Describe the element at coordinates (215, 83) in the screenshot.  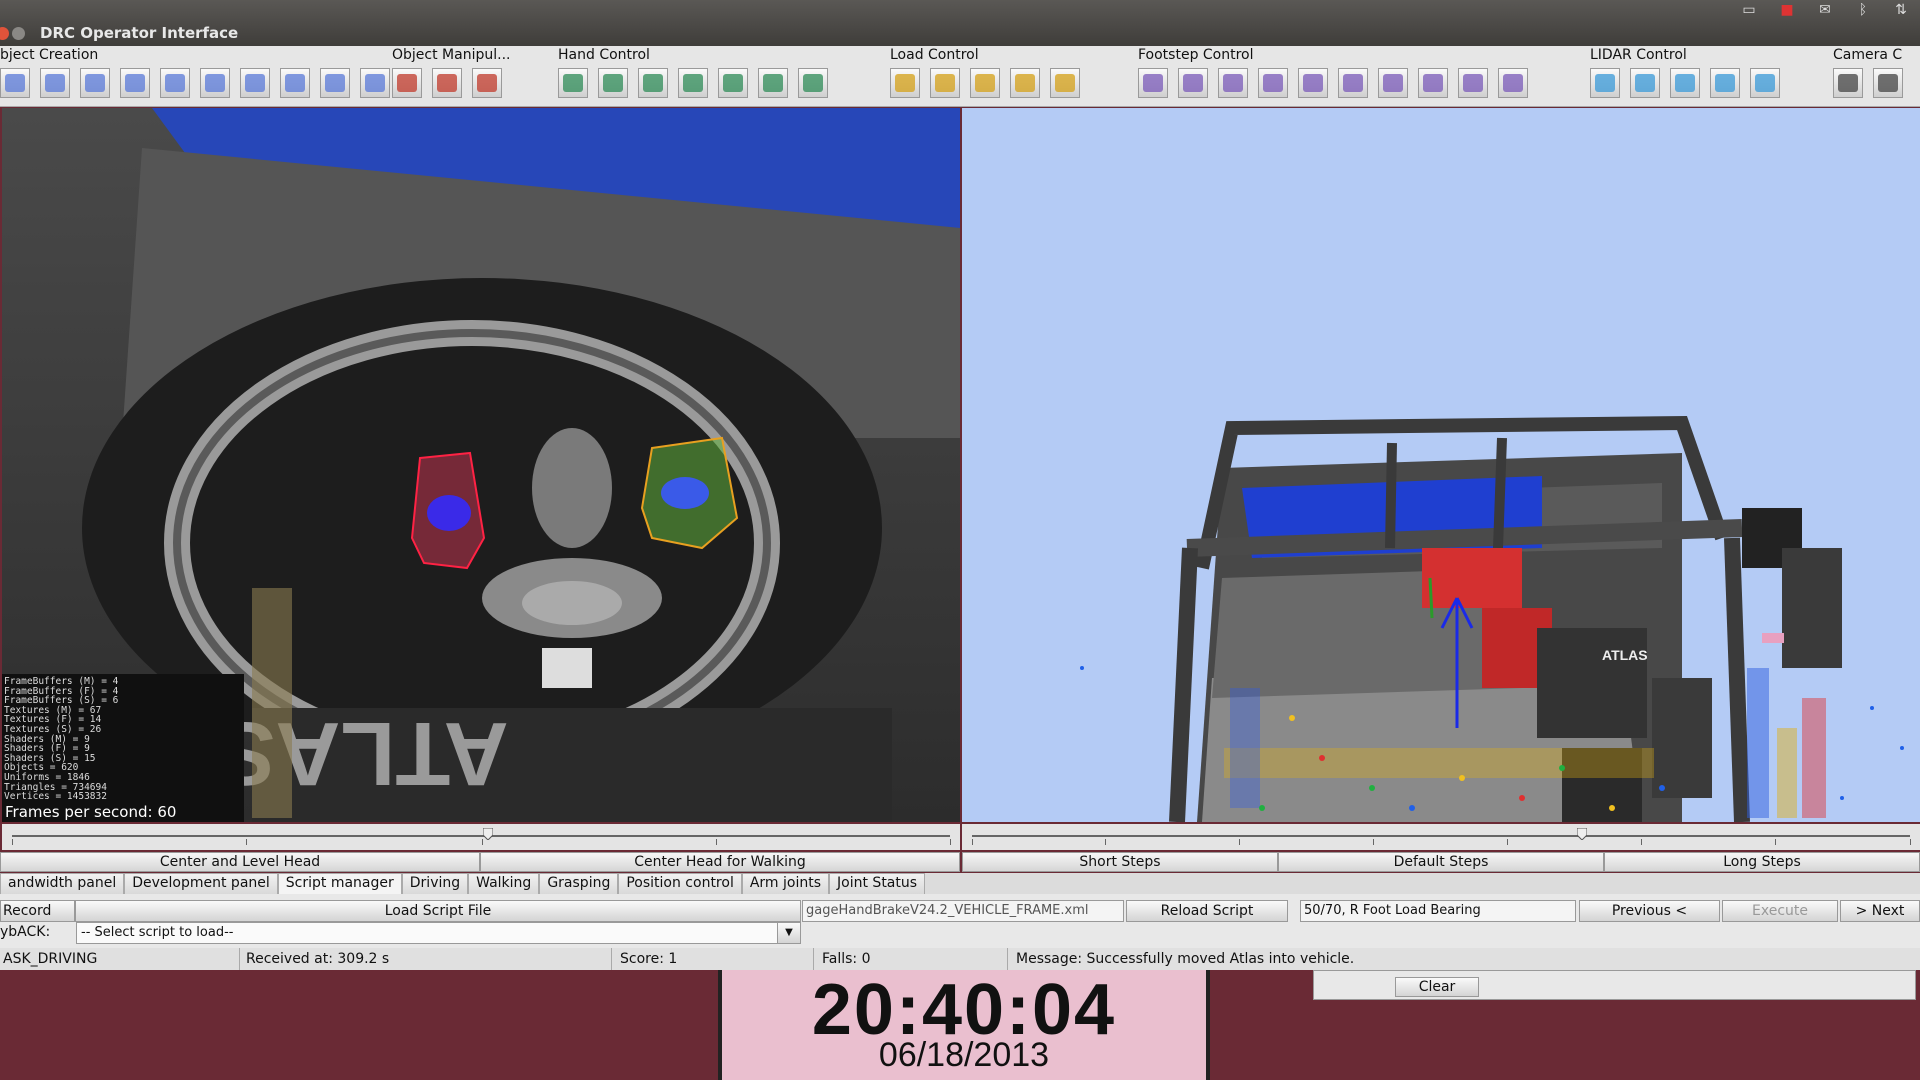
I see `vehicle2-icon` at that location.